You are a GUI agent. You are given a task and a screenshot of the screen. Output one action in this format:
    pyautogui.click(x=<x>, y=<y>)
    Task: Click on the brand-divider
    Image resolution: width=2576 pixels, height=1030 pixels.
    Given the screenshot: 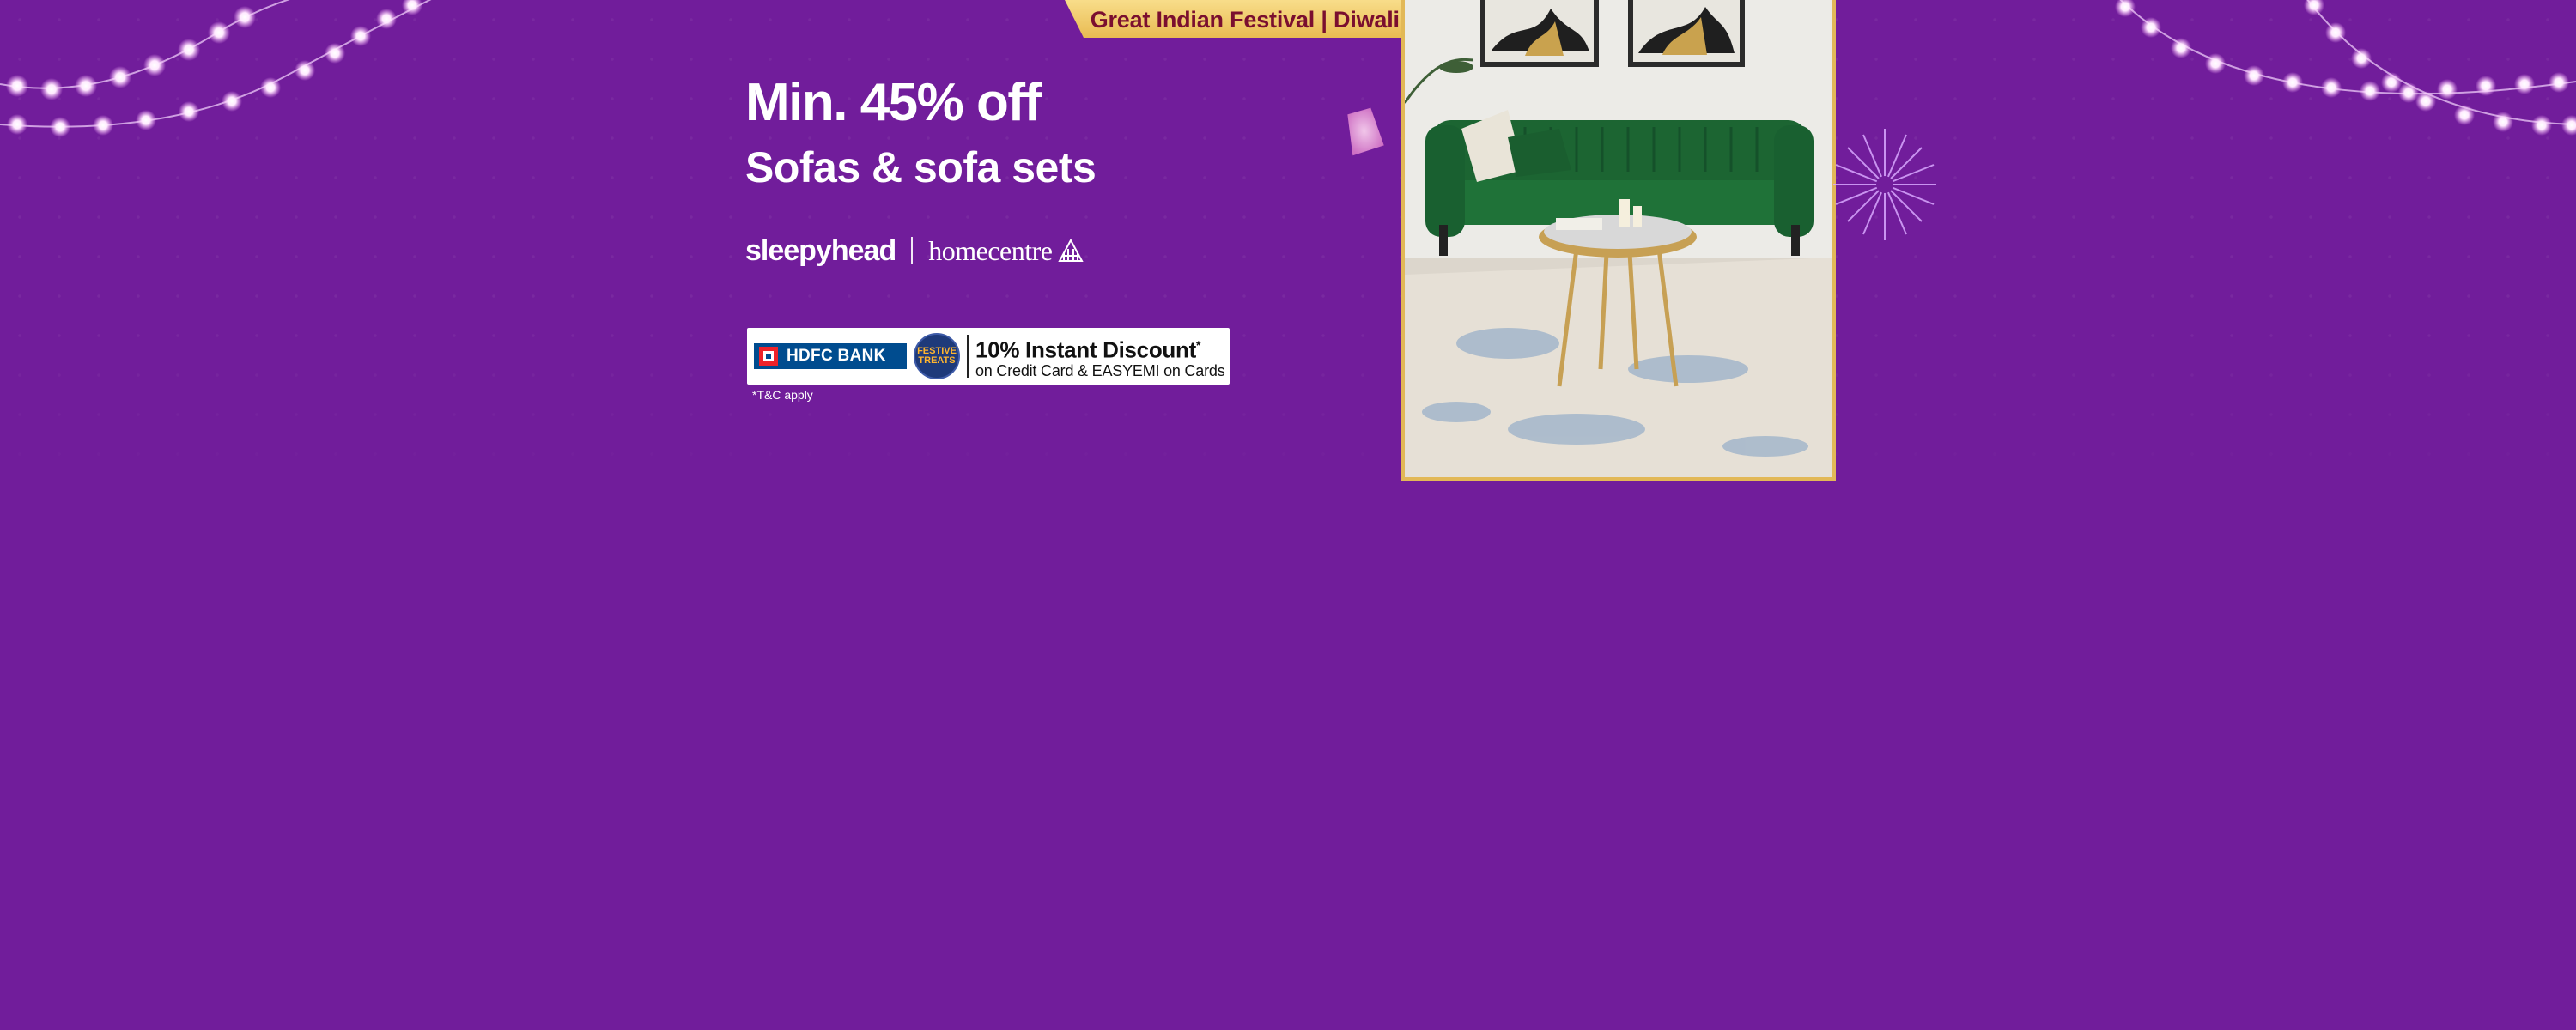 What is the action you would take?
    pyautogui.click(x=913, y=250)
    